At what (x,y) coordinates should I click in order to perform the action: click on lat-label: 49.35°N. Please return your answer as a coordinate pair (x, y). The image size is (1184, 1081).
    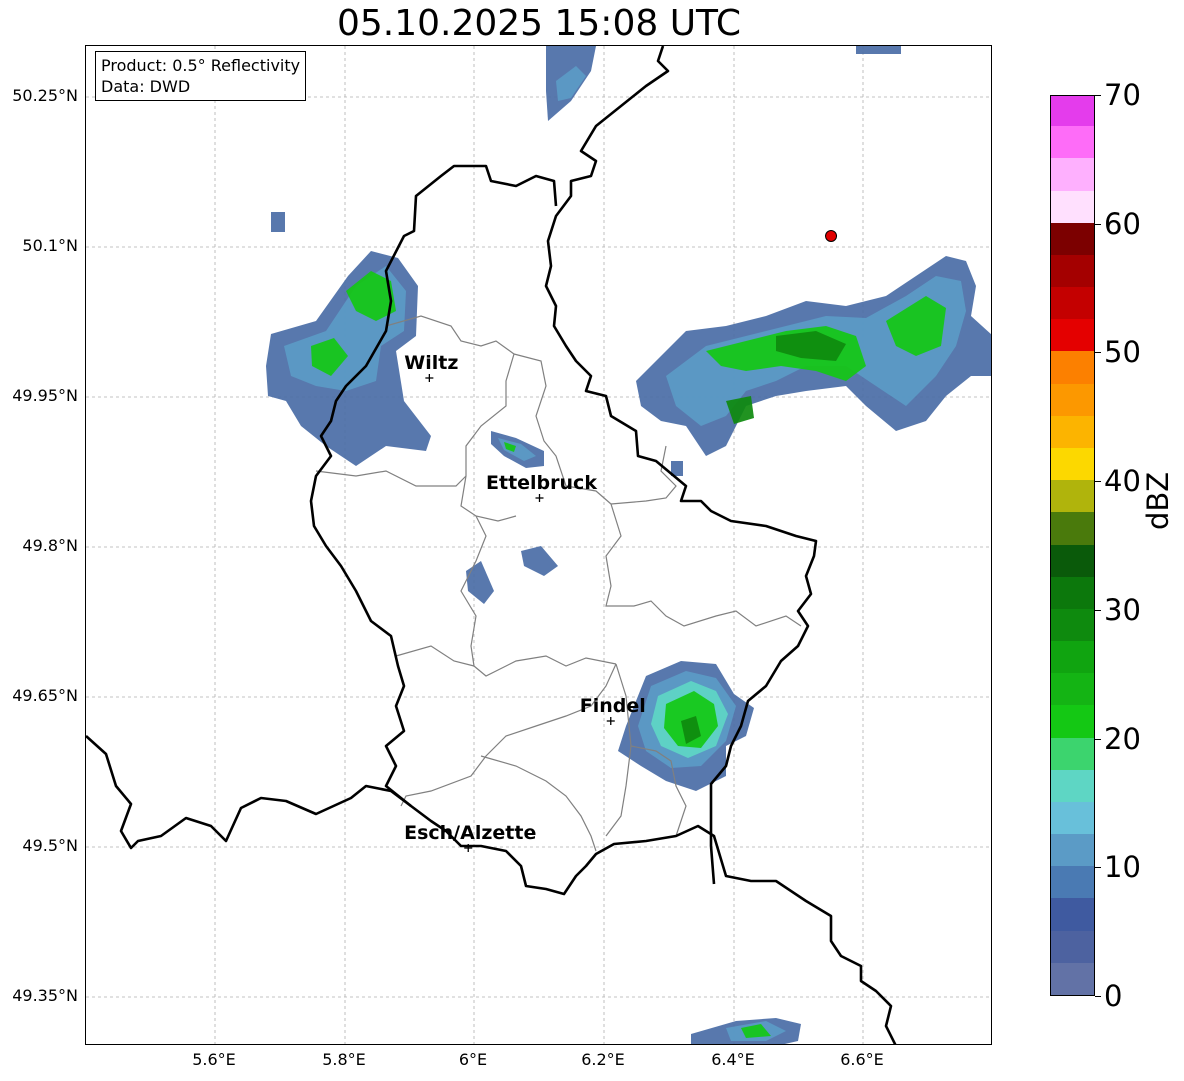
    Looking at the image, I should click on (45, 995).